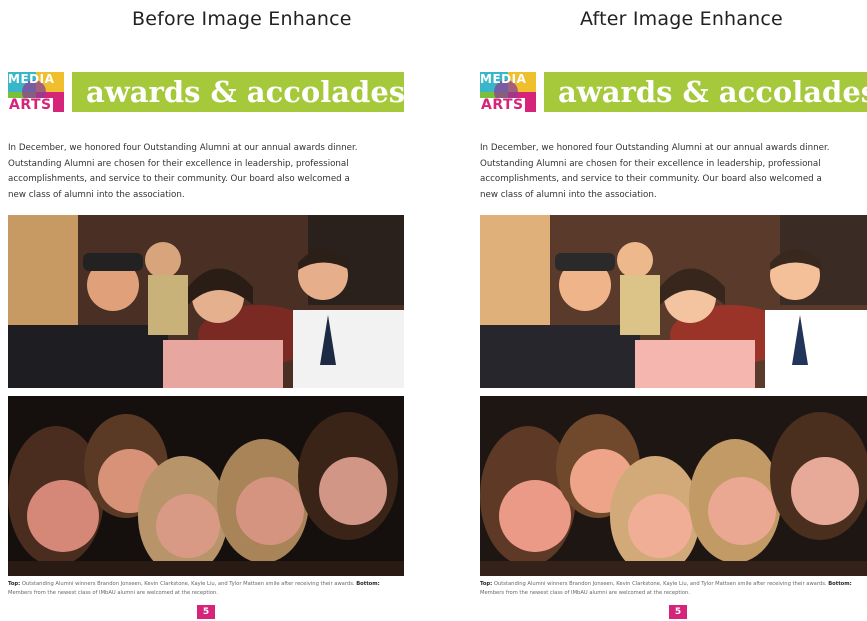 This screenshot has width=867, height=621. What do you see at coordinates (206, 301) in the screenshot?
I see `top-photo` at bounding box center [206, 301].